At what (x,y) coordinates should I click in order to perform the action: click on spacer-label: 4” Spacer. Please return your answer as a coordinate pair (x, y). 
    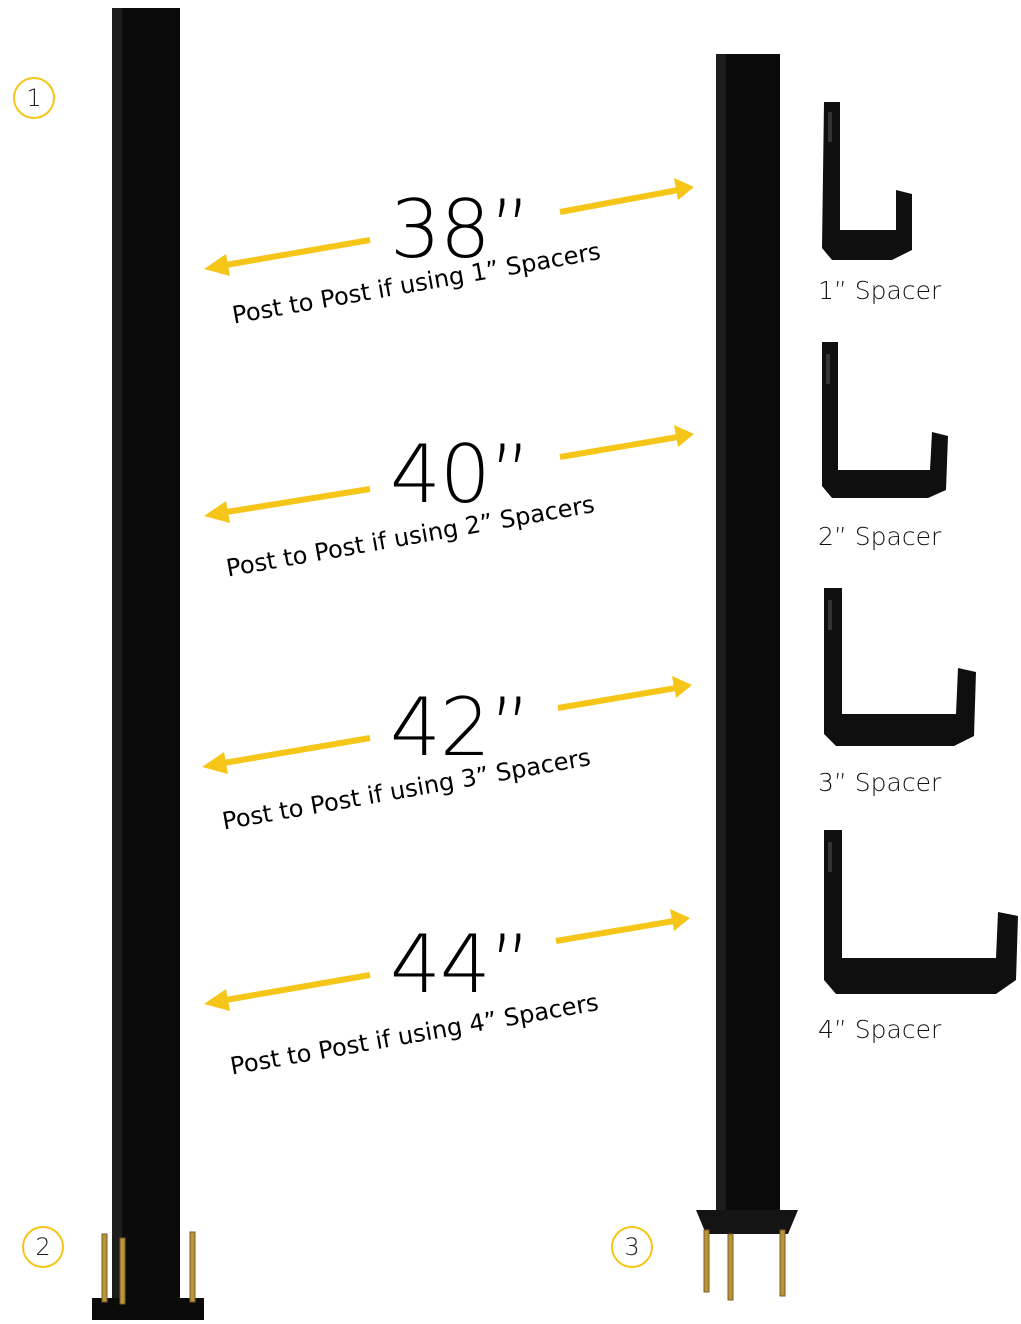
    Looking at the image, I should click on (880, 1029).